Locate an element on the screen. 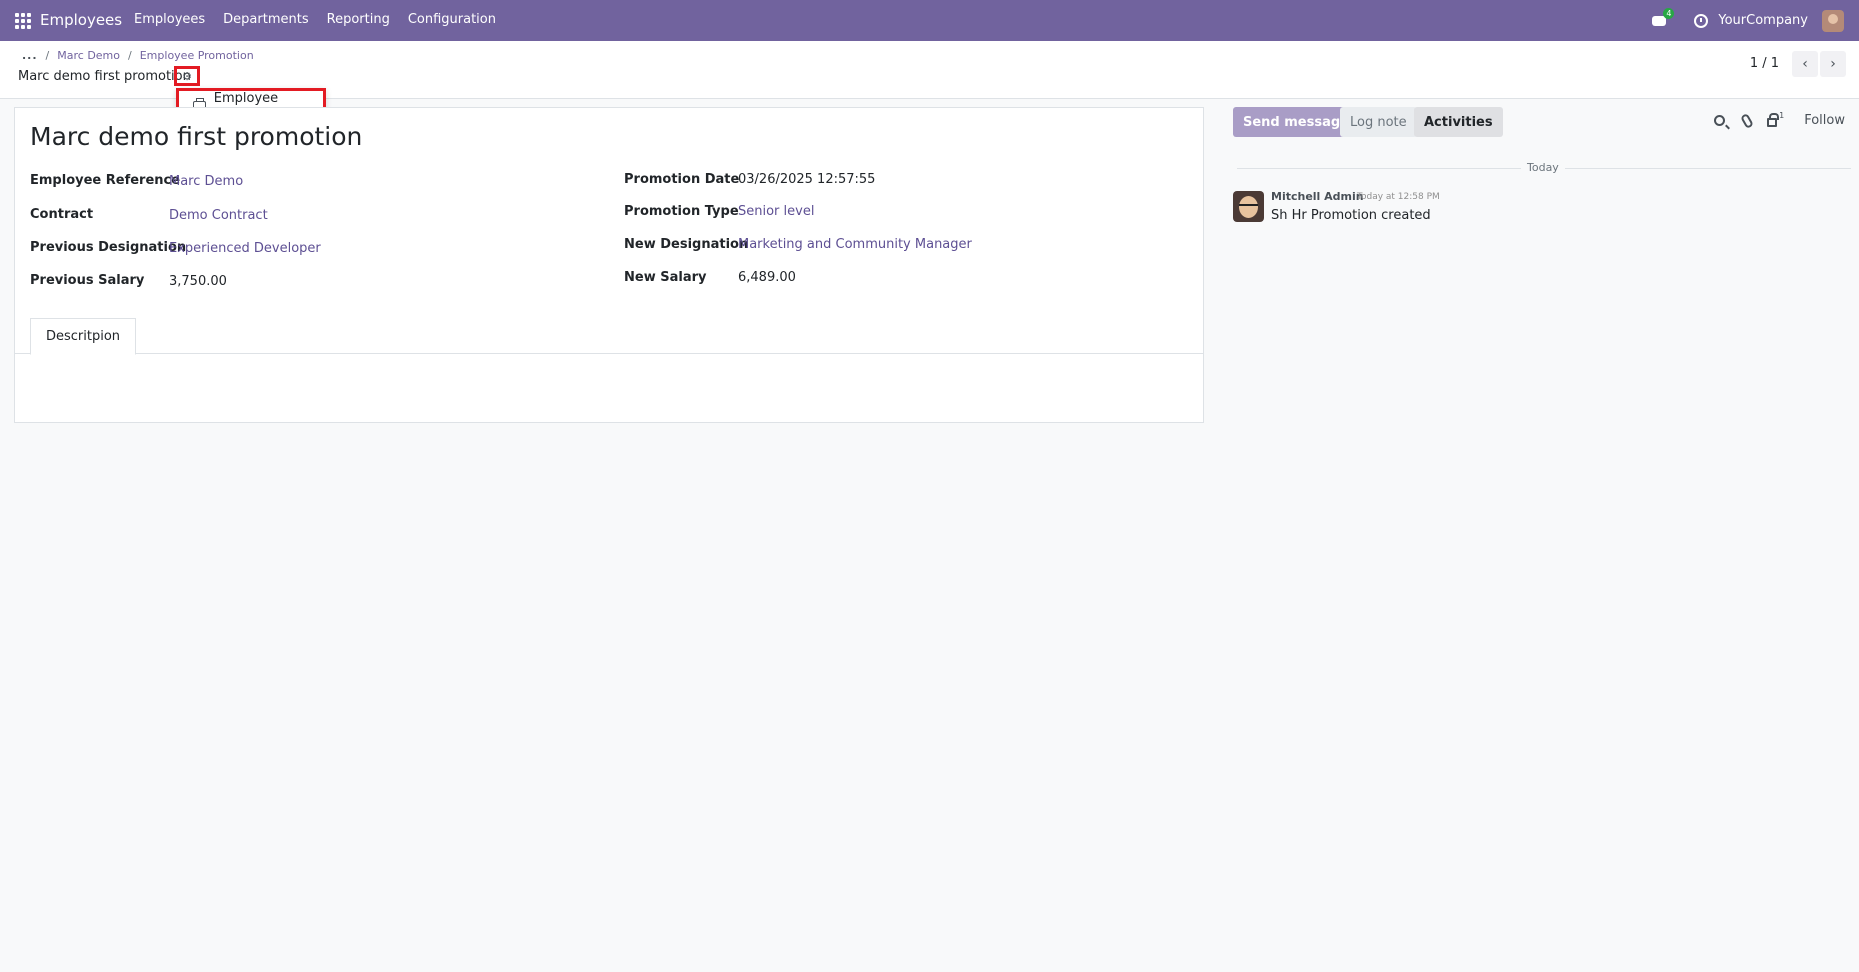 The width and height of the screenshot is (1859, 972). new-designation-value: Marketing and Community Manager is located at coordinates (855, 244).